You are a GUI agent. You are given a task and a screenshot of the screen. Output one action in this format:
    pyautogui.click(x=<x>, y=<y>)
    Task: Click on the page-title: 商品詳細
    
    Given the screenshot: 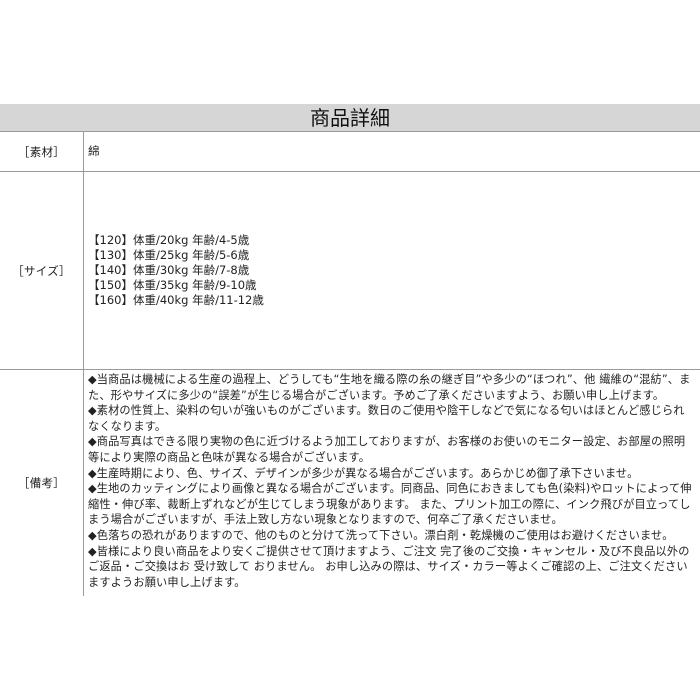 What is the action you would take?
    pyautogui.click(x=350, y=118)
    